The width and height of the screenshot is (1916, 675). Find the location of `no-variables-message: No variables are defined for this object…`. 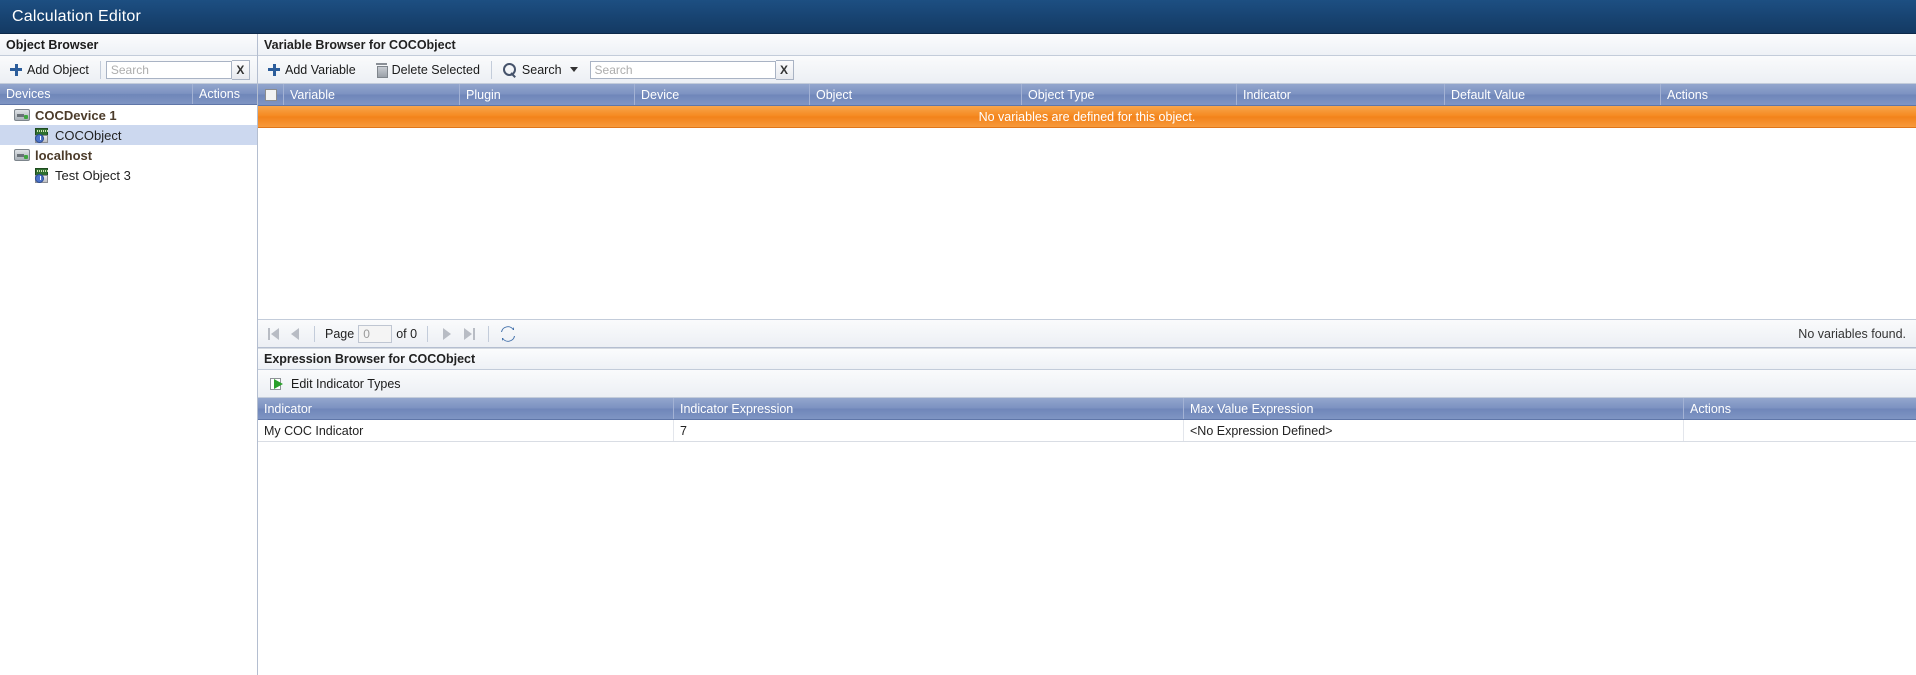

no-variables-message: No variables are defined for this object… is located at coordinates (1087, 116).